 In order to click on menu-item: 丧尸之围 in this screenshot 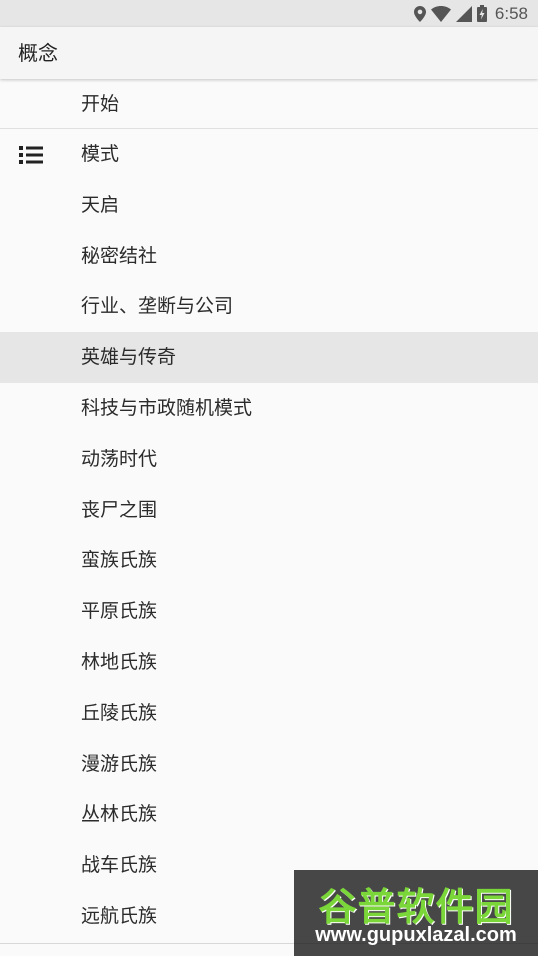, I will do `click(269, 510)`.